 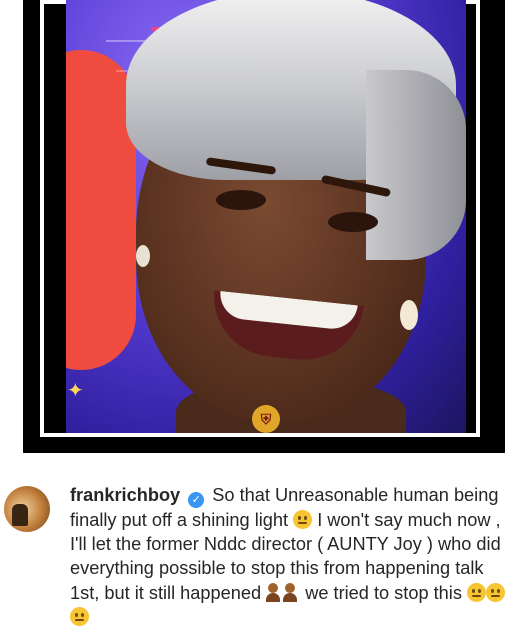 I want to click on sparkle-icon: ✦, so click(x=75, y=391).